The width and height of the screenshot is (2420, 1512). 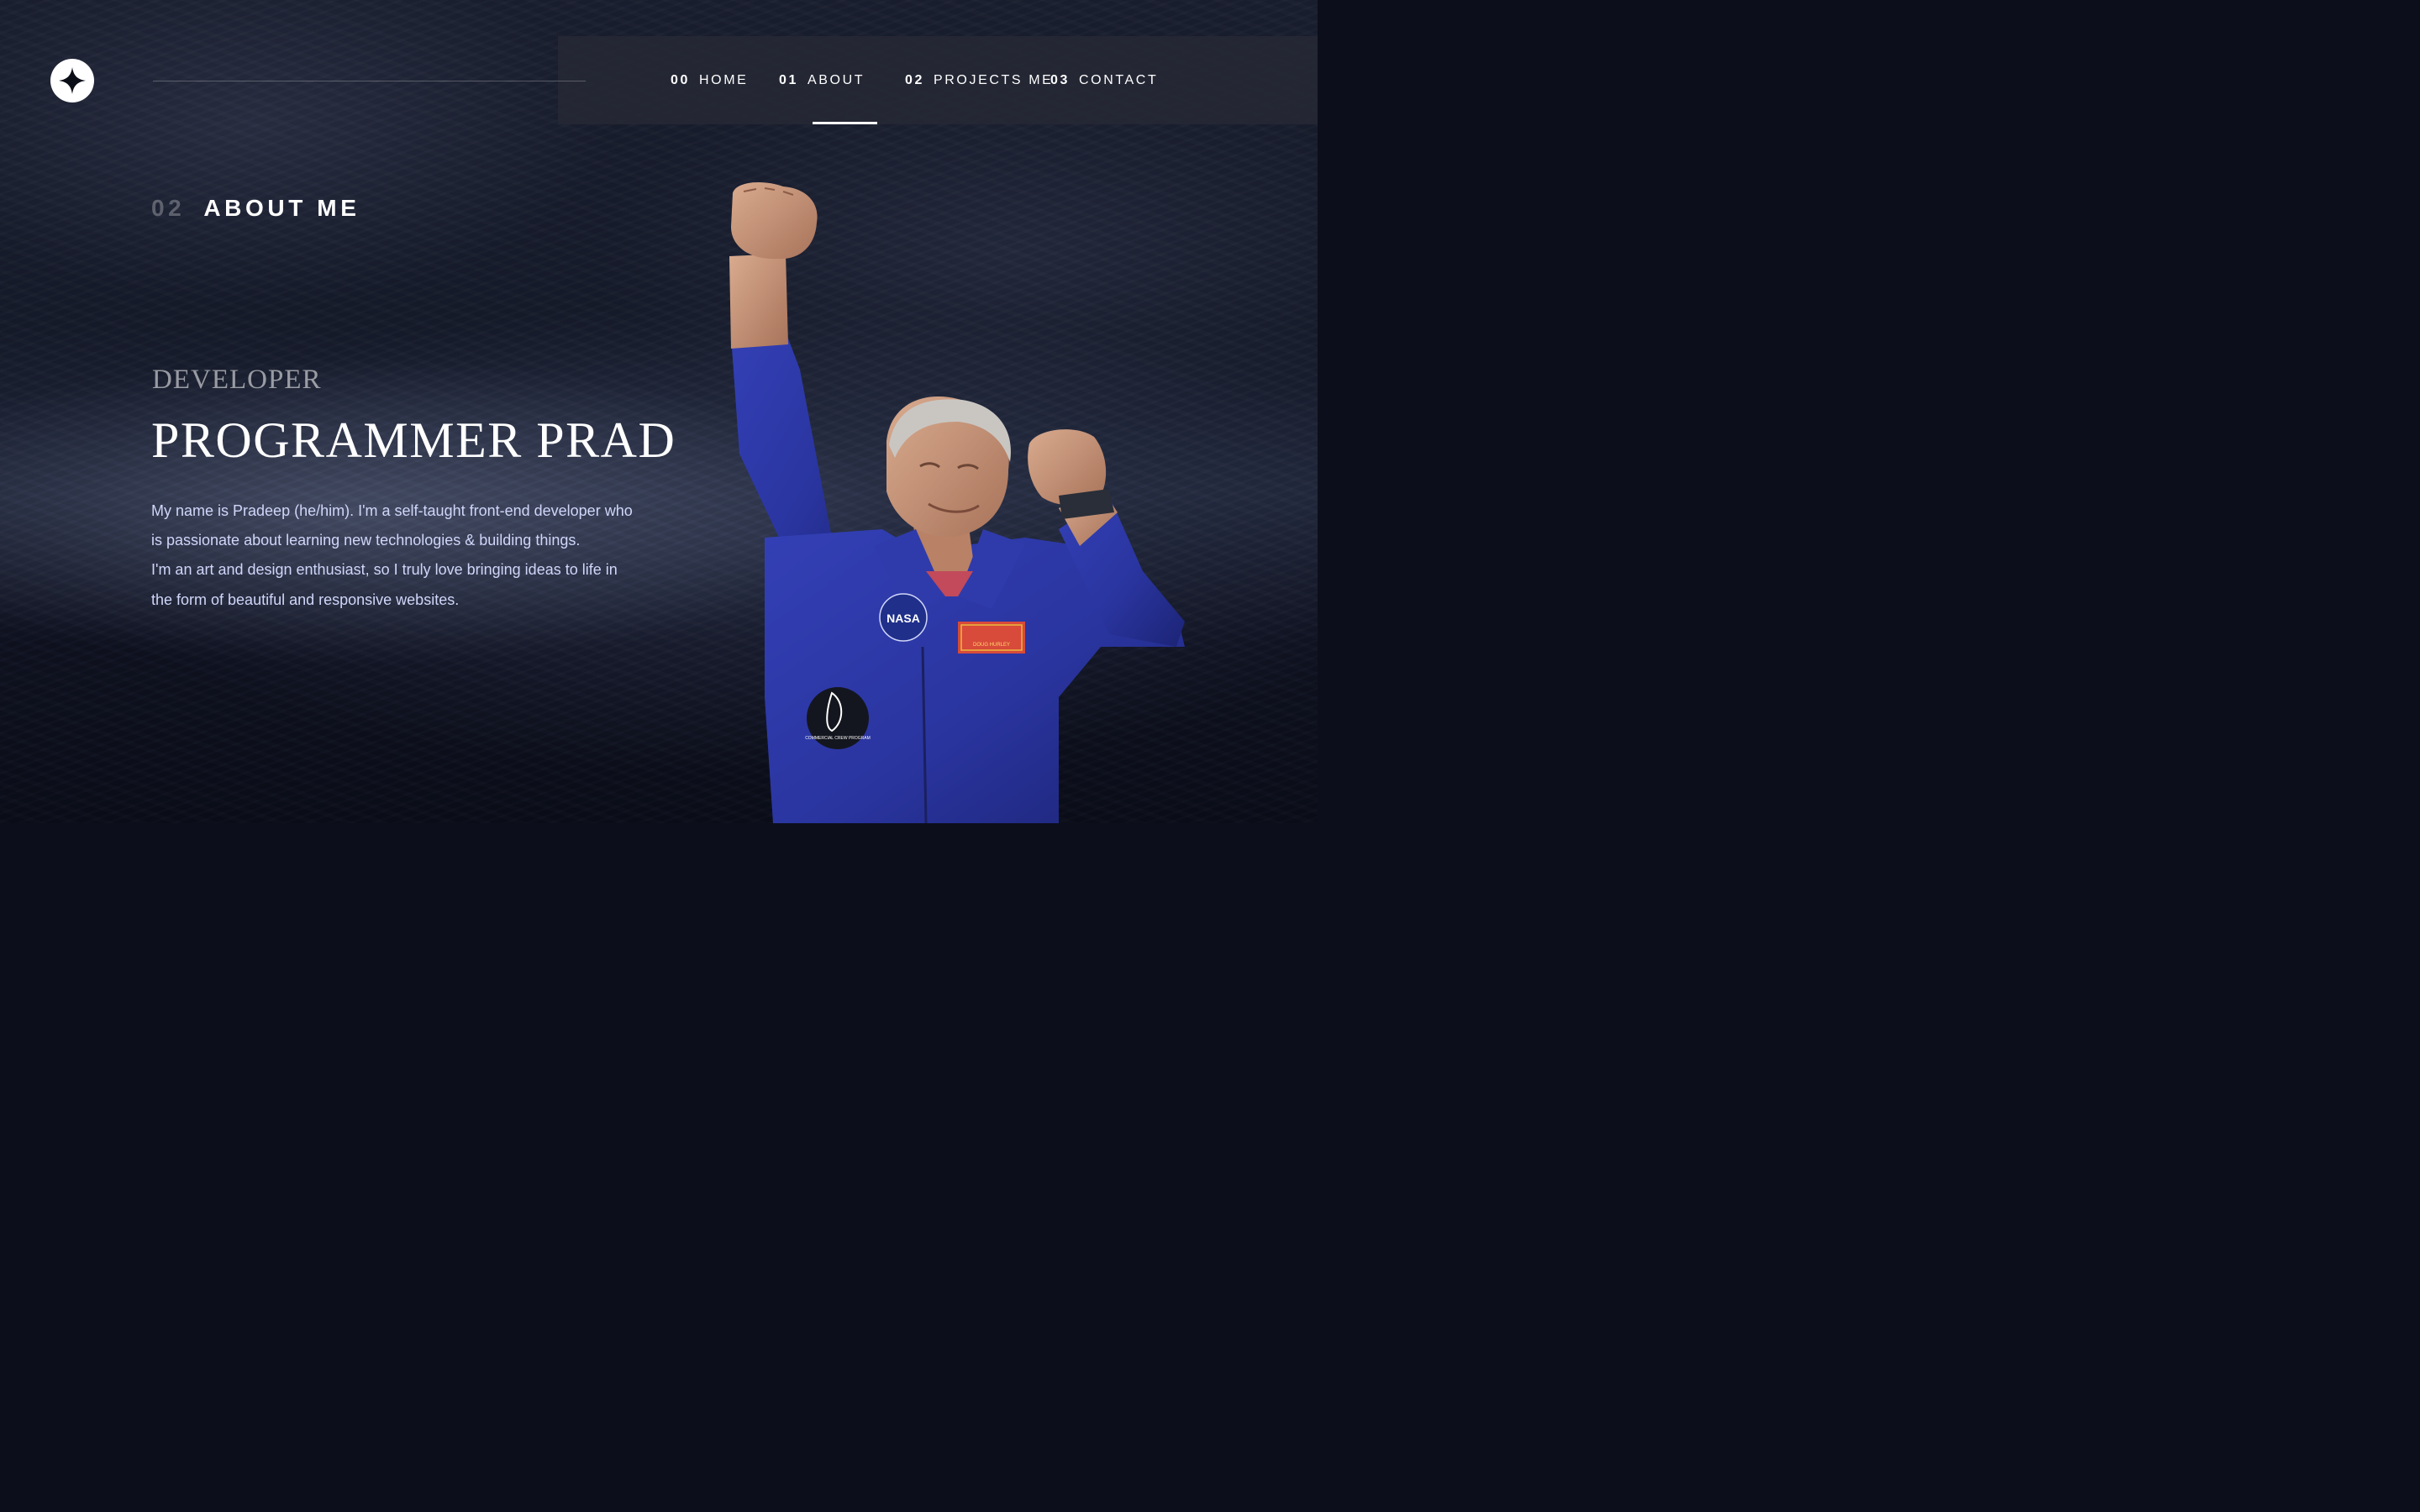 What do you see at coordinates (788, 79) in the screenshot?
I see `nav-item-number: 01` at bounding box center [788, 79].